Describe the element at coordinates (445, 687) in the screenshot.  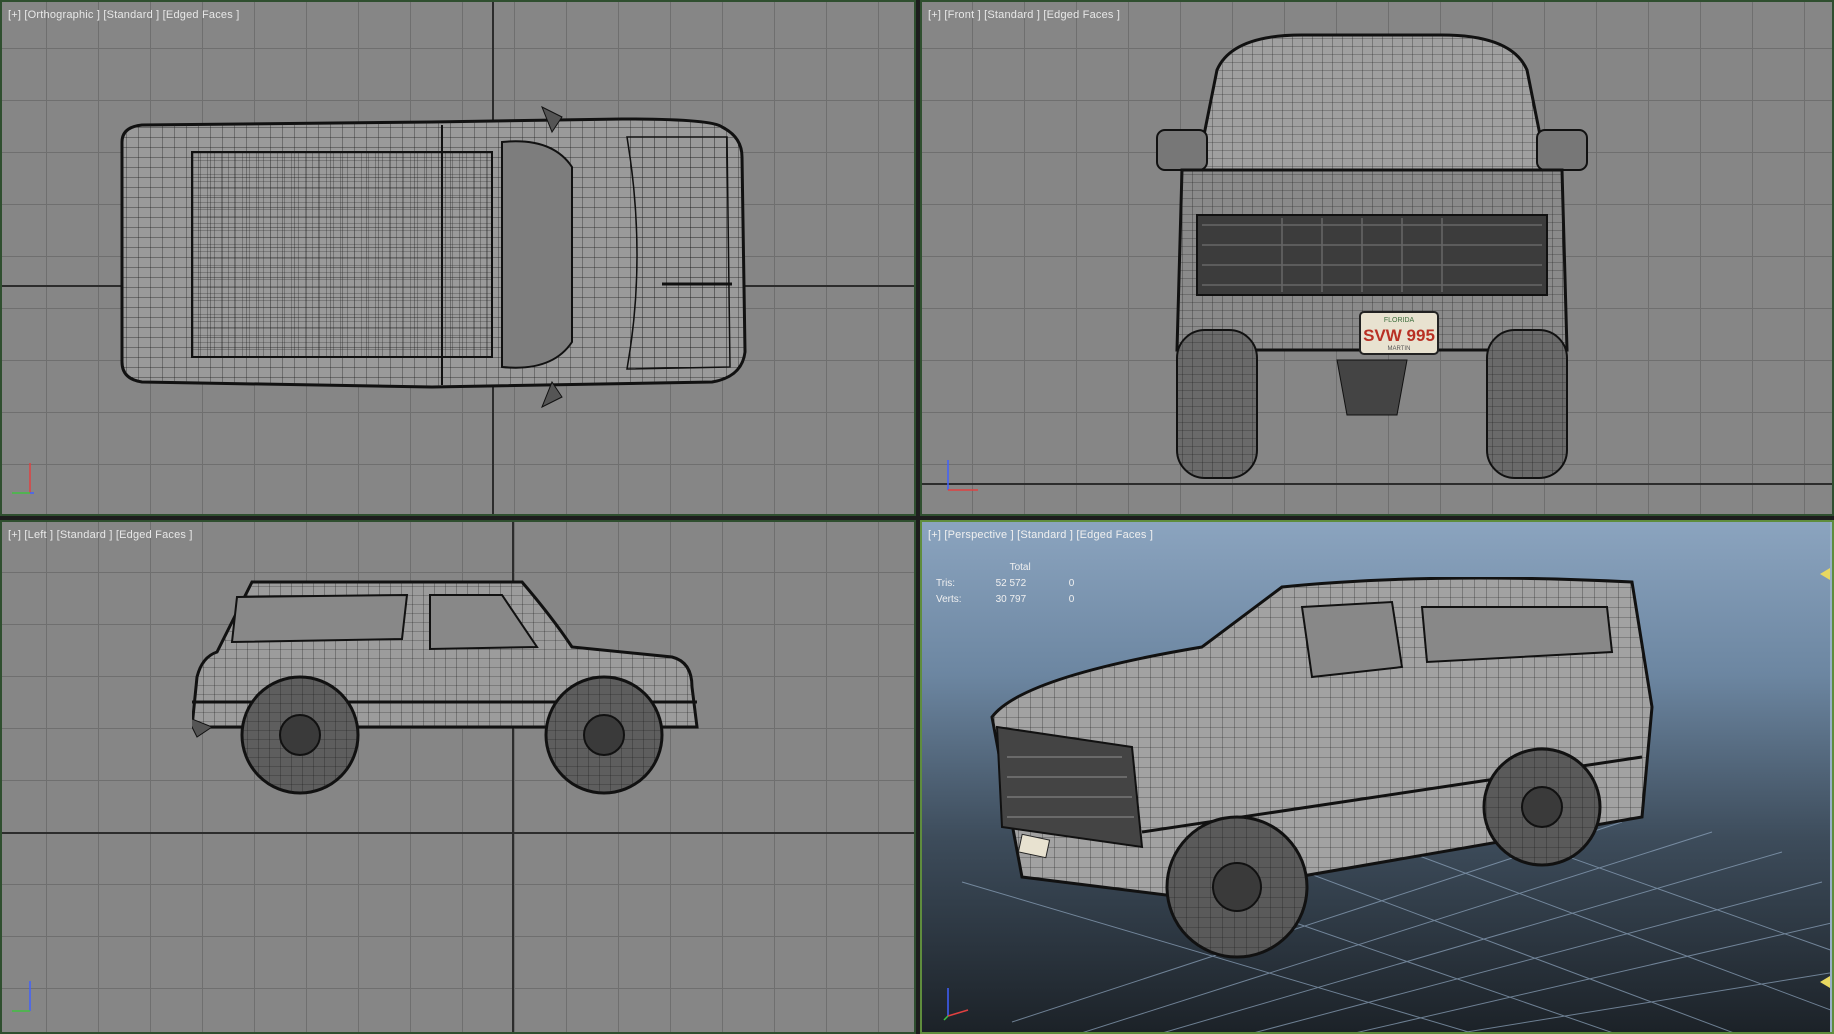
I see `vehicle-side-view` at that location.